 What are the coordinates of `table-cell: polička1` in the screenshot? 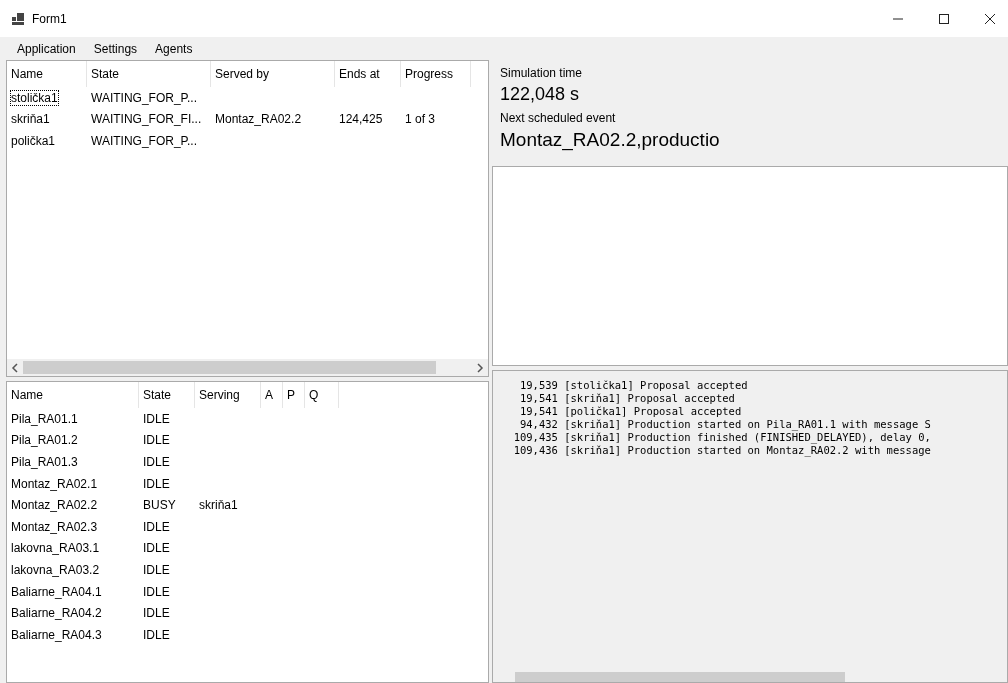 It's located at (33, 141).